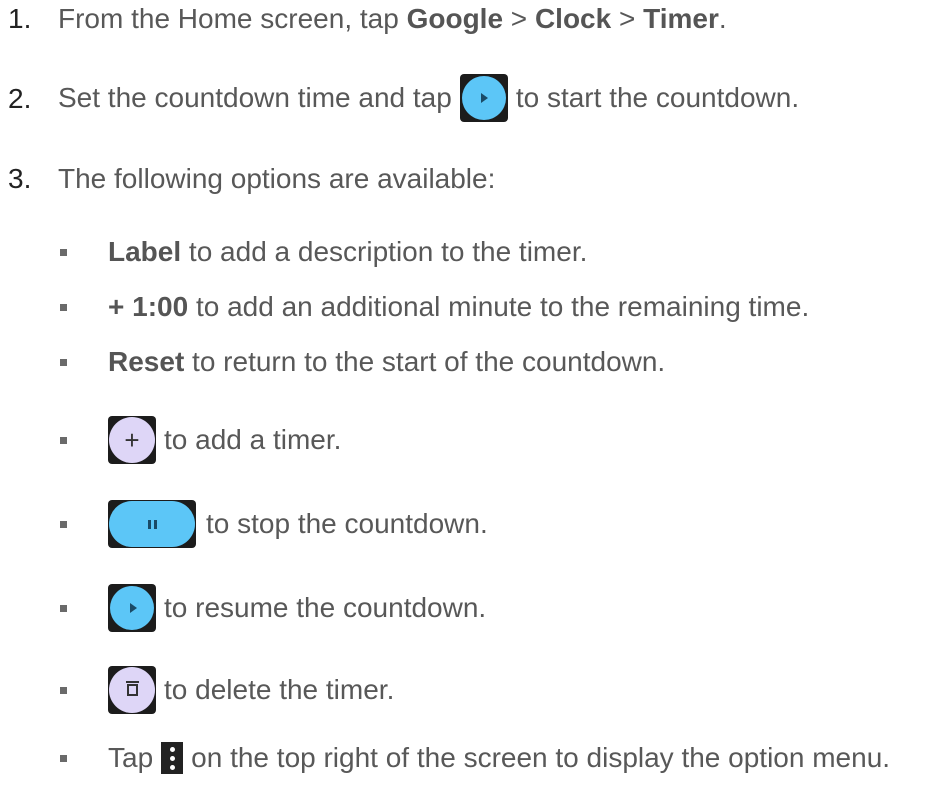 The height and width of the screenshot is (790, 941). Describe the element at coordinates (573, 18) in the screenshot. I see `path-clock: Clock` at that location.